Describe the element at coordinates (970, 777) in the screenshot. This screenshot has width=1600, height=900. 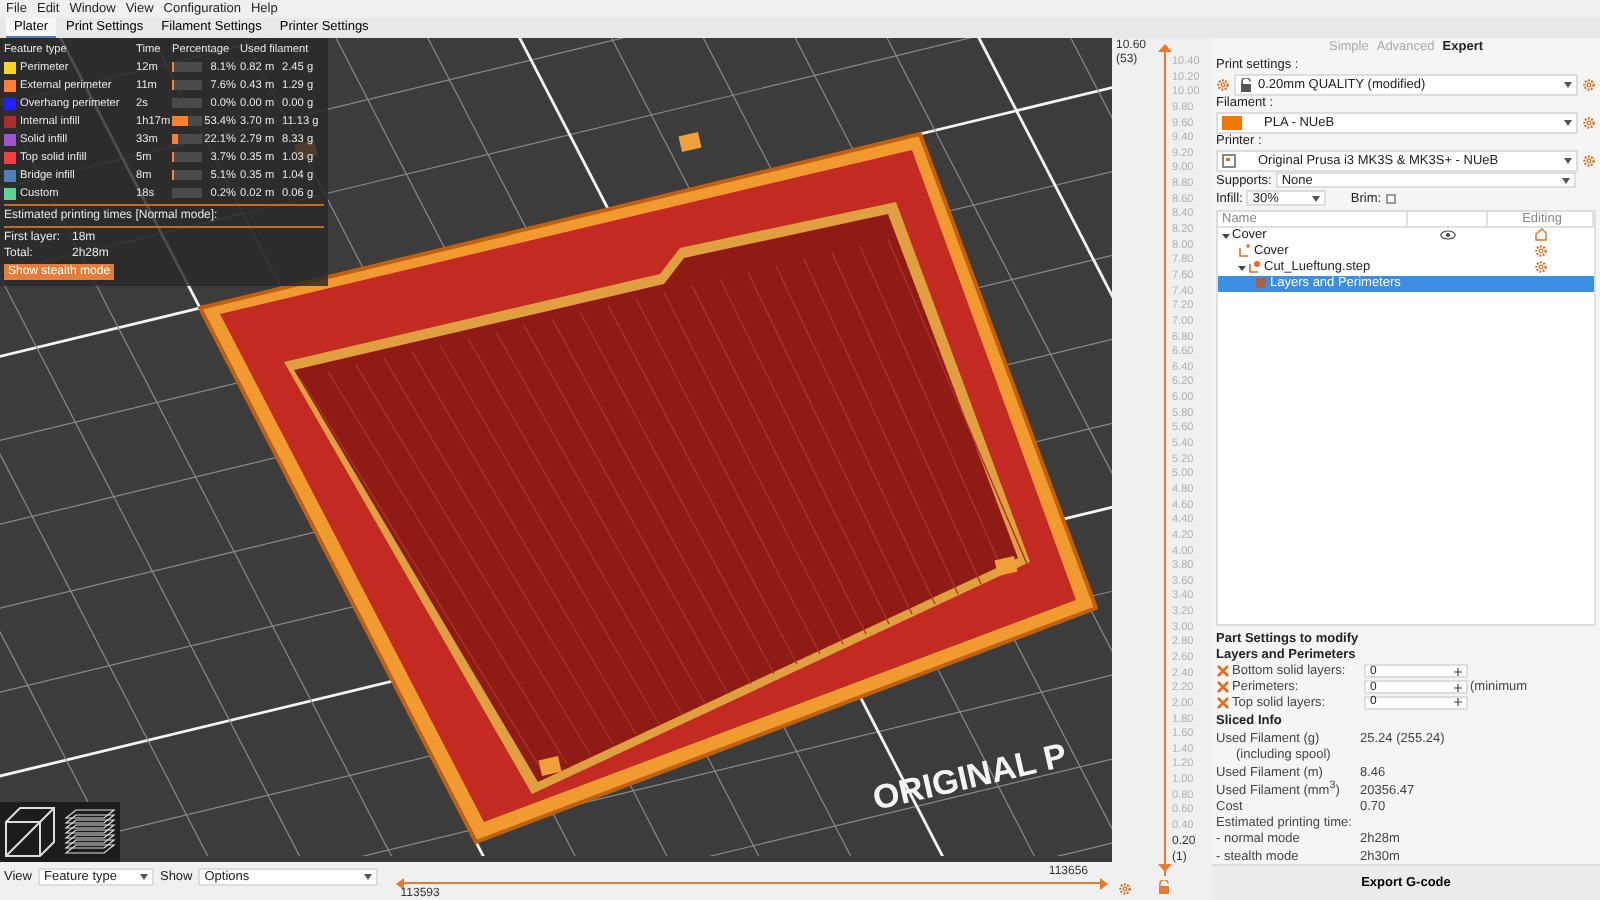
I see `bed-label: ORIGINAL P` at that location.